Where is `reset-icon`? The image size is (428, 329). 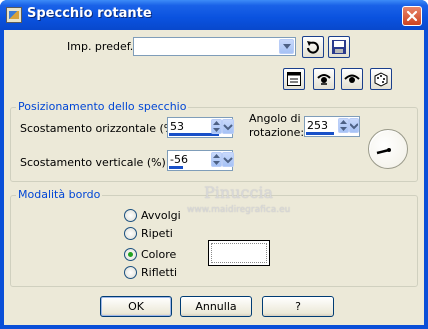 reset-icon is located at coordinates (313, 47).